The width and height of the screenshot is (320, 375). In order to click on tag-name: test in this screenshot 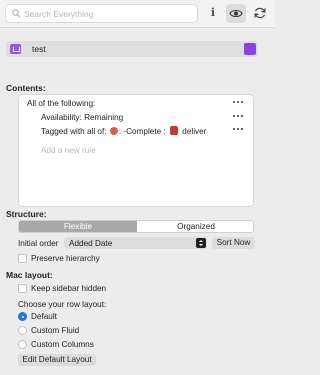, I will do `click(39, 49)`.